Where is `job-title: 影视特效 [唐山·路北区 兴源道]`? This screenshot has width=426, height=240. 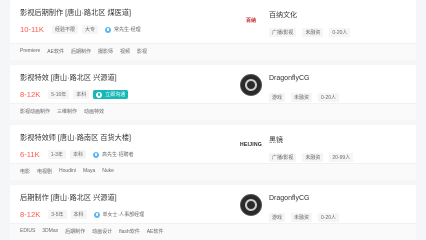 job-title: 影视特效 [唐山·路北区 兴源道] is located at coordinates (68, 78).